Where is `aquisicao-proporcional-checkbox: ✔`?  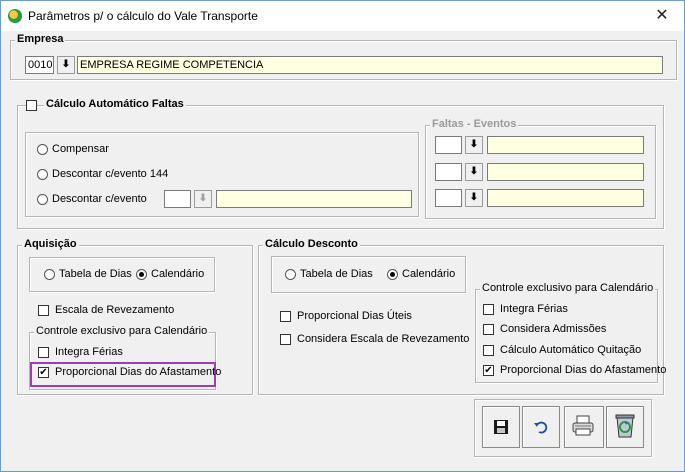 aquisicao-proporcional-checkbox: ✔ is located at coordinates (43, 372).